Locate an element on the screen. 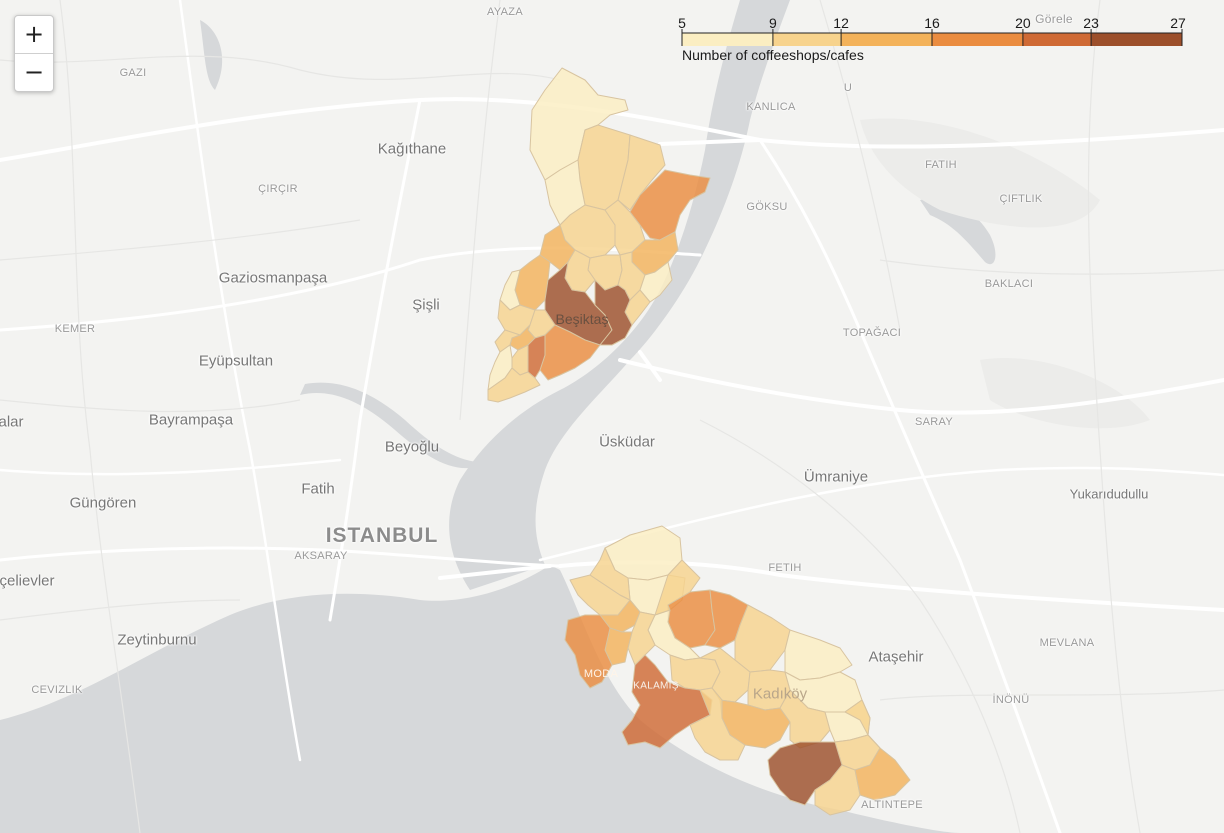 Image resolution: width=1224 pixels, height=833 pixels. legend-color-scale: 5 9 12 16 20 23 27 is located at coordinates (932, 30).